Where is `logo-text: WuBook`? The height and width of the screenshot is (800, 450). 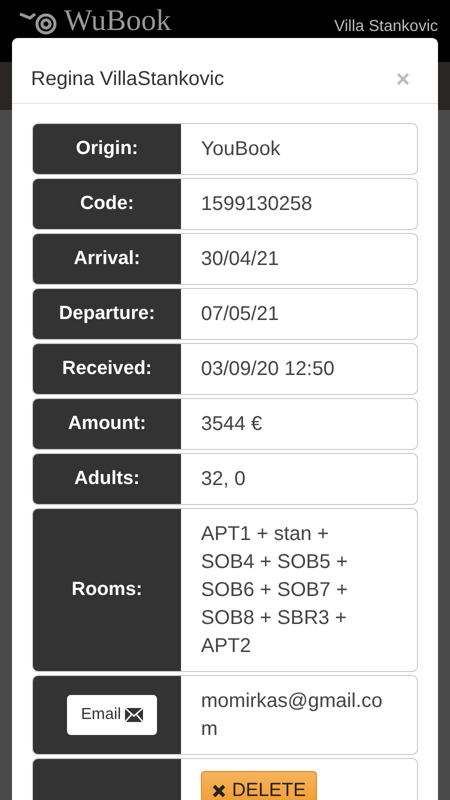
logo-text: WuBook is located at coordinates (118, 21).